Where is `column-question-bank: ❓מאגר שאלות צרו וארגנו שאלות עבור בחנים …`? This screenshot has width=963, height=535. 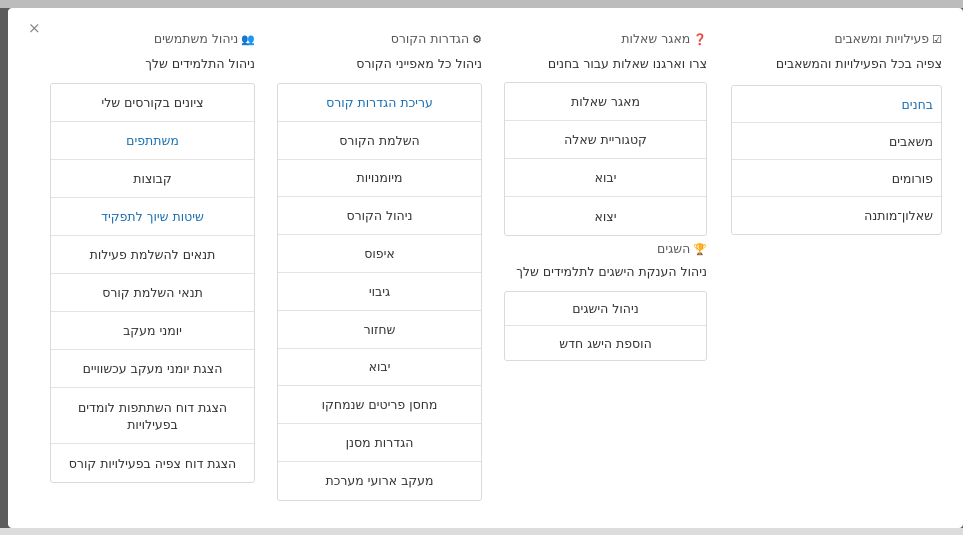 column-question-bank: ❓מאגר שאלות צרו וארגנו שאלות עבור בחנים … is located at coordinates (605, 195).